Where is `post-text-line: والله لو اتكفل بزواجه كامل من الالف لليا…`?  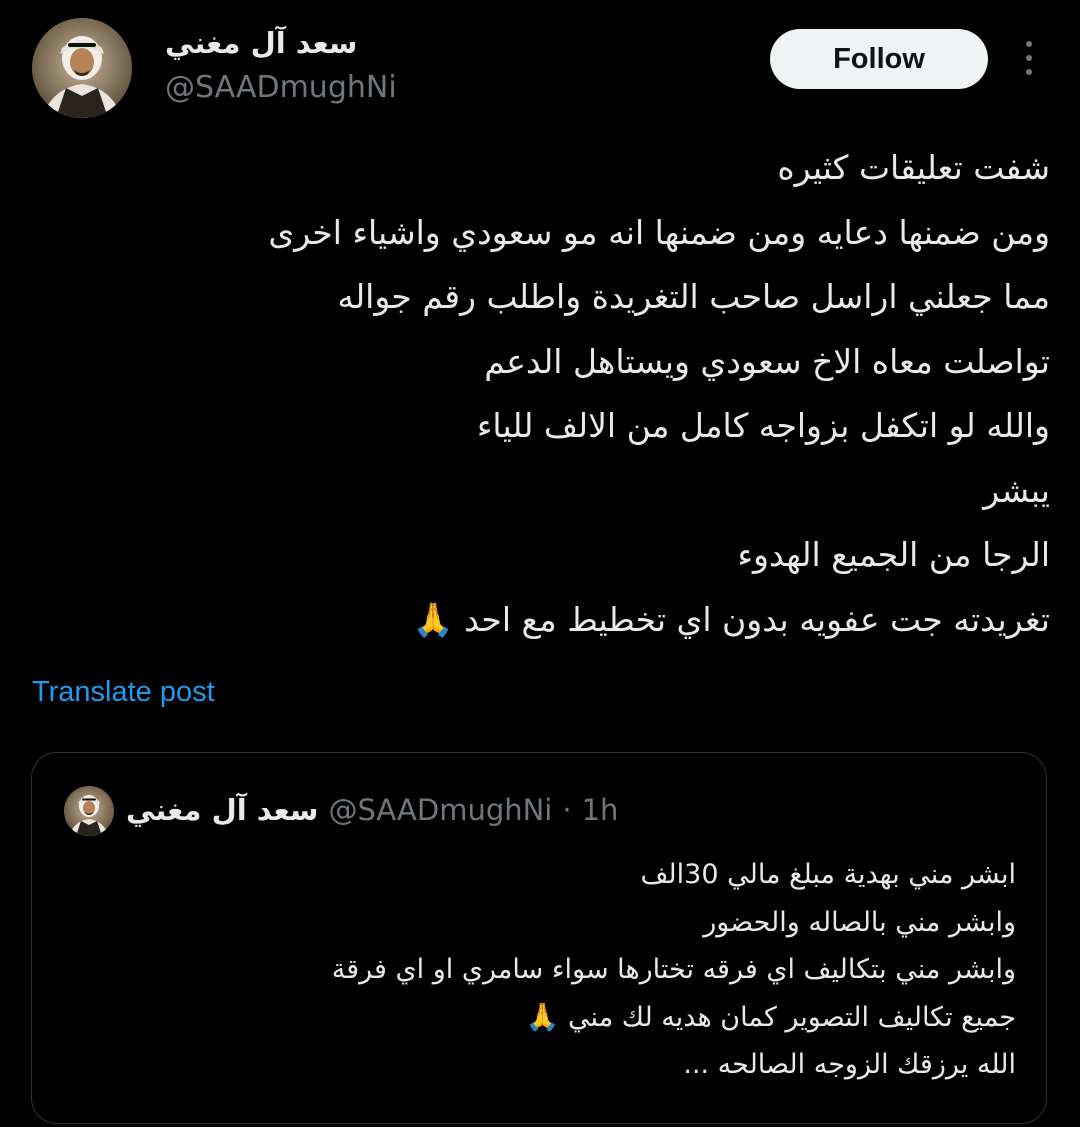 post-text-line: والله لو اتكفل بزواجه كامل من الالف لليا… is located at coordinates (763, 425).